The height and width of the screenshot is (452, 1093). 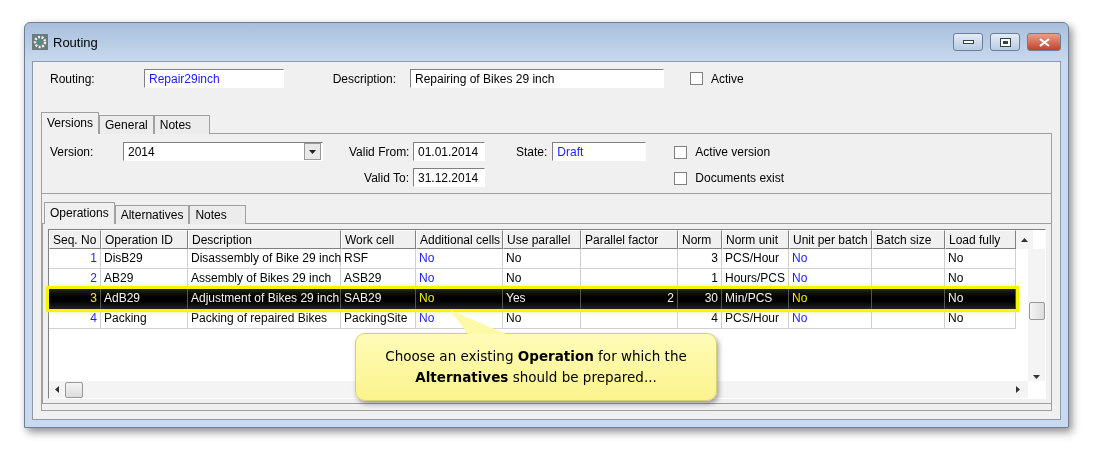 I want to click on table-row: 1 DisB29 Disassembly of Bike 29 inch RSF No No 3 PCS/Hour No No, so click(x=532, y=259).